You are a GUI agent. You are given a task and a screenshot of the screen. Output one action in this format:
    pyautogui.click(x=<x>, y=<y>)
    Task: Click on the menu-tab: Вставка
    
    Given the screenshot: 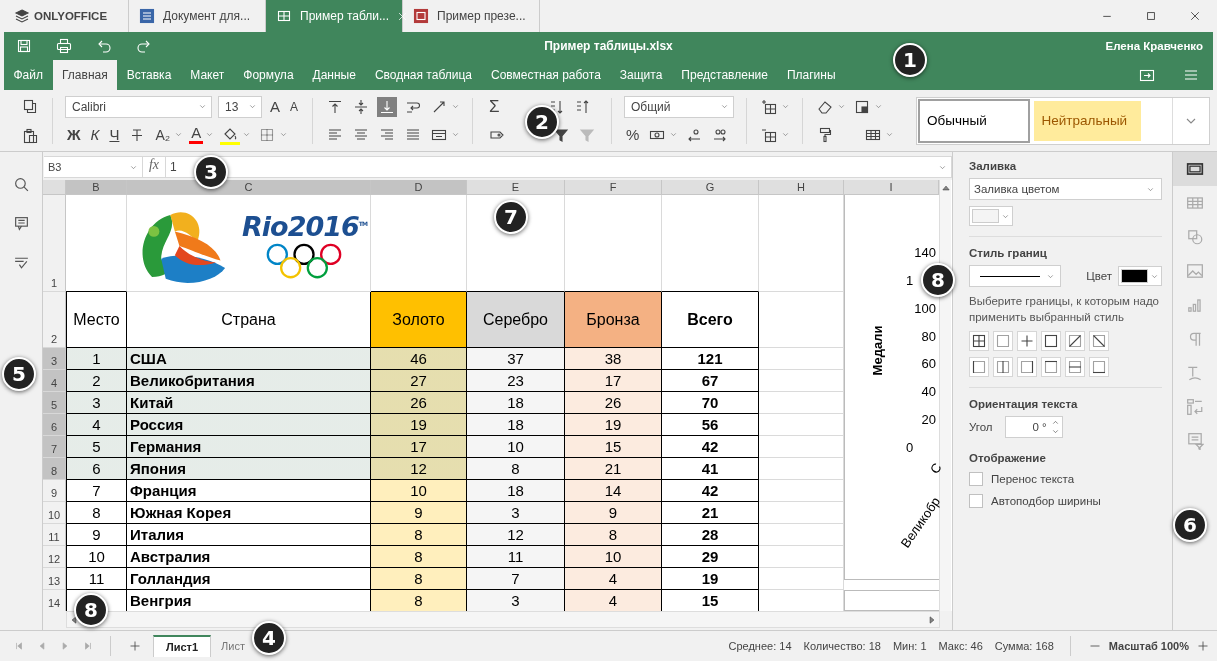 What is the action you would take?
    pyautogui.click(x=149, y=75)
    